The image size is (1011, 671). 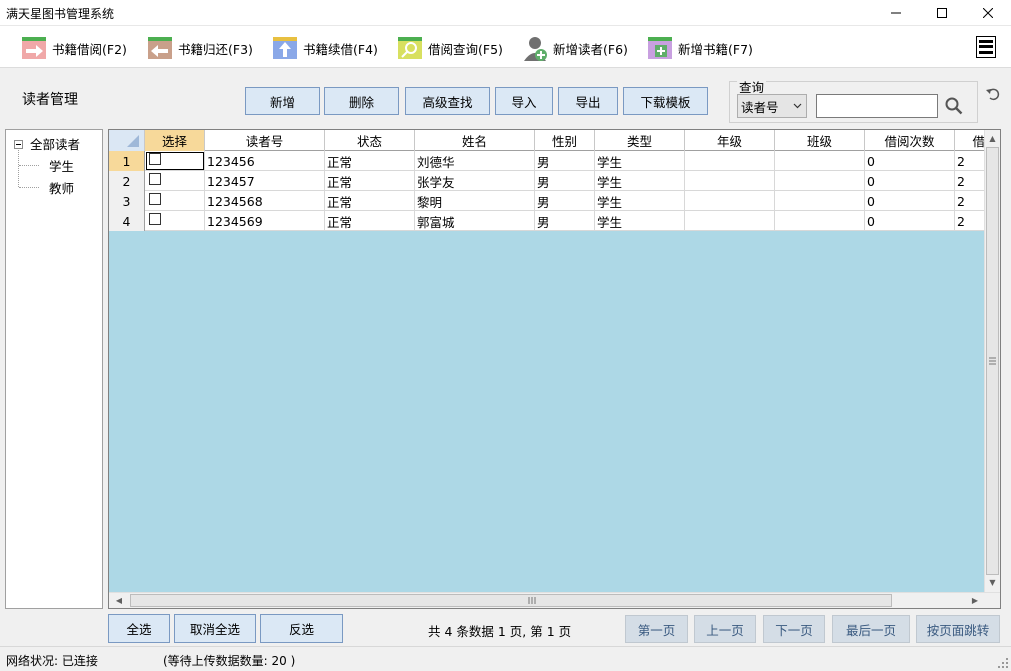 I want to click on search-button, so click(x=954, y=106).